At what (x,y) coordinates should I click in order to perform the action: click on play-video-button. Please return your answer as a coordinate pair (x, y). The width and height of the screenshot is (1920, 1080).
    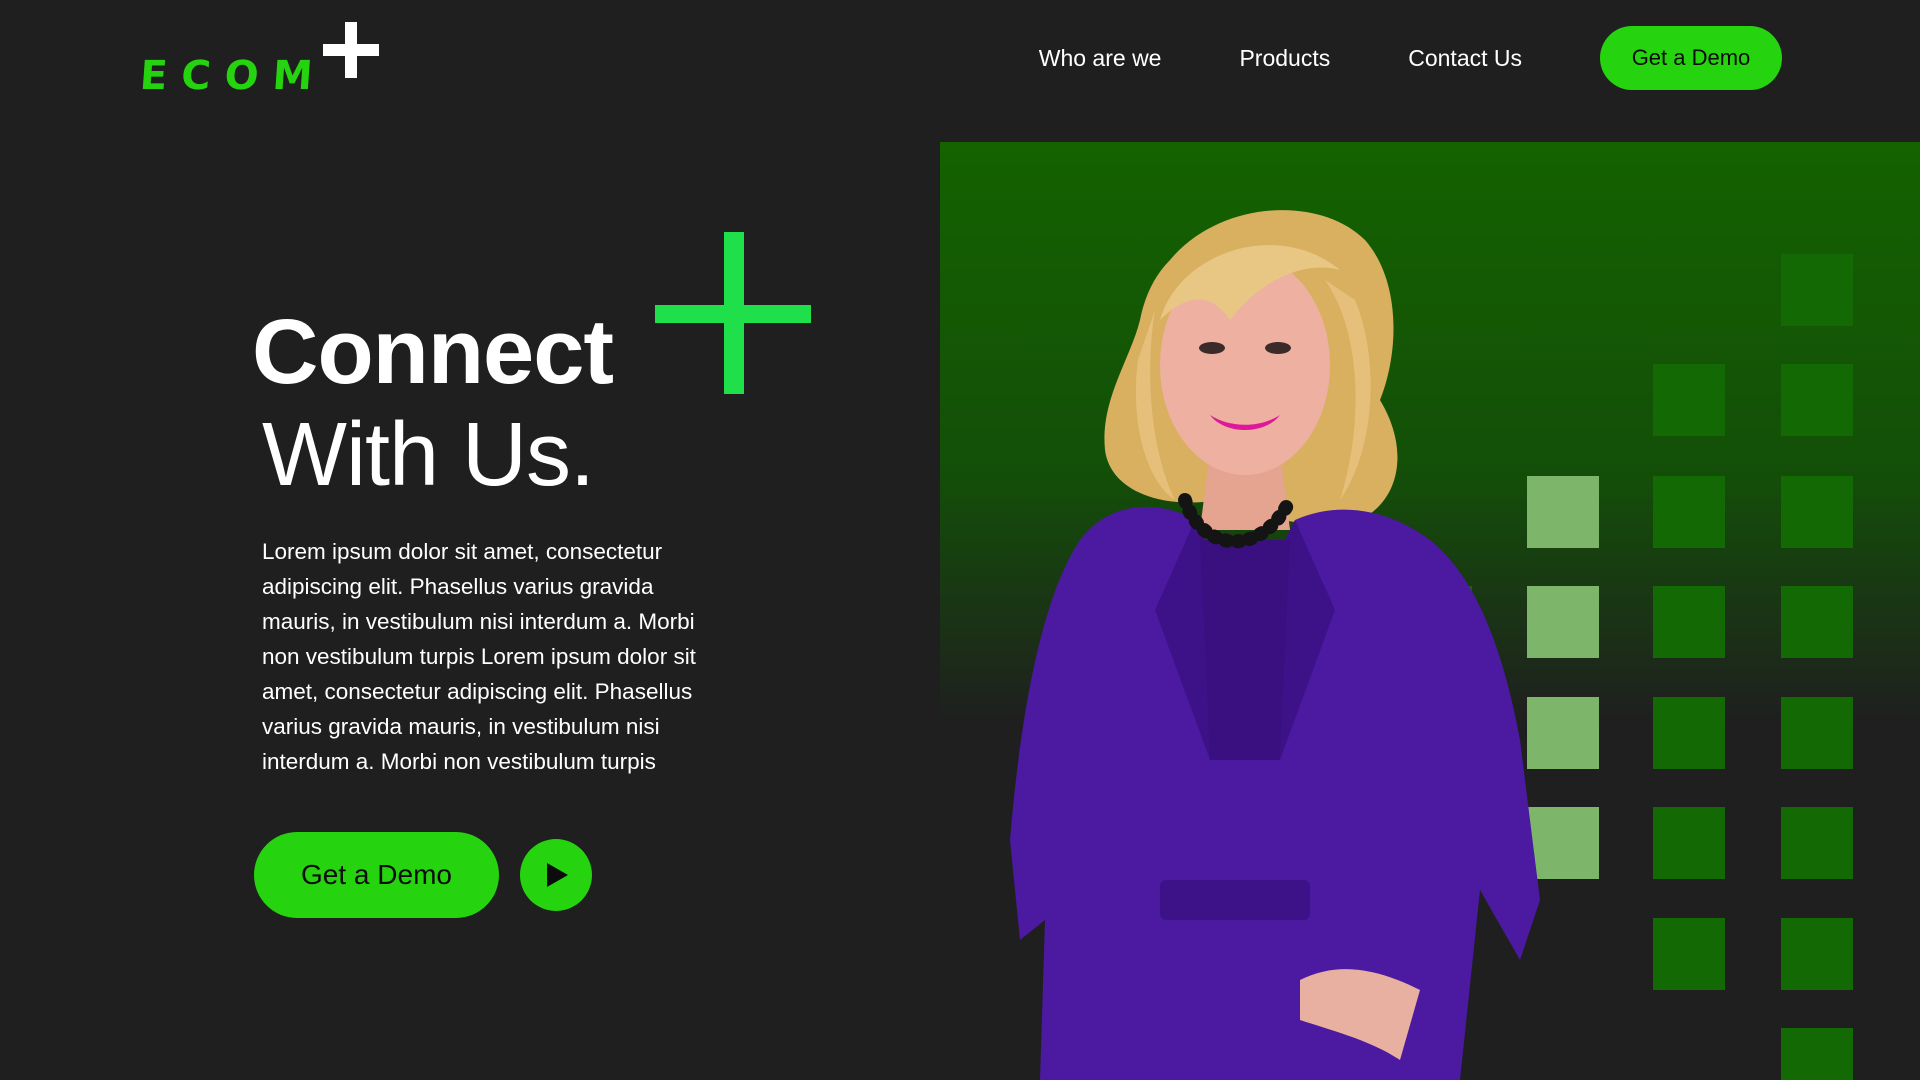
    Looking at the image, I should click on (556, 875).